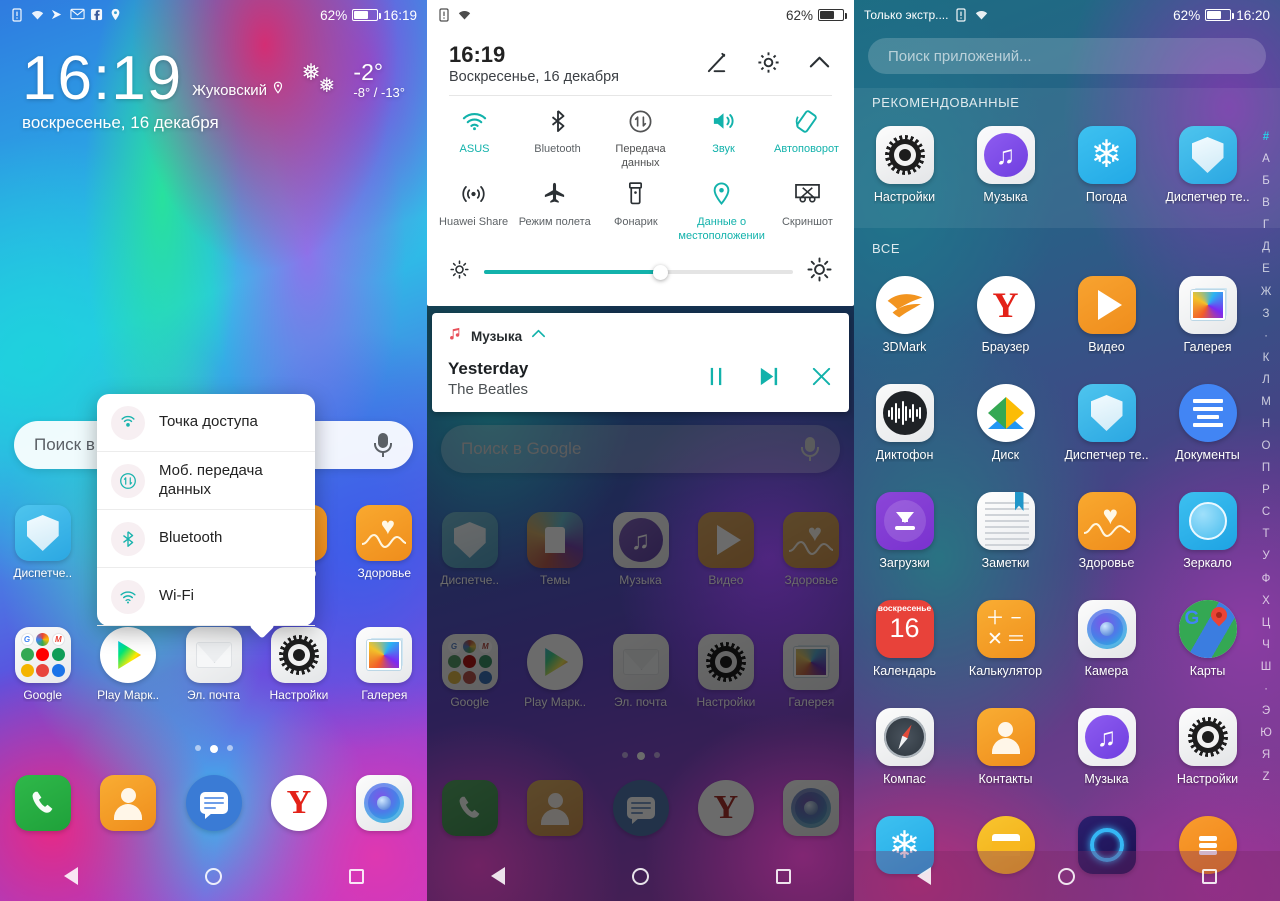  I want to click on home-app-music: ♫ Музыка, so click(640, 549).